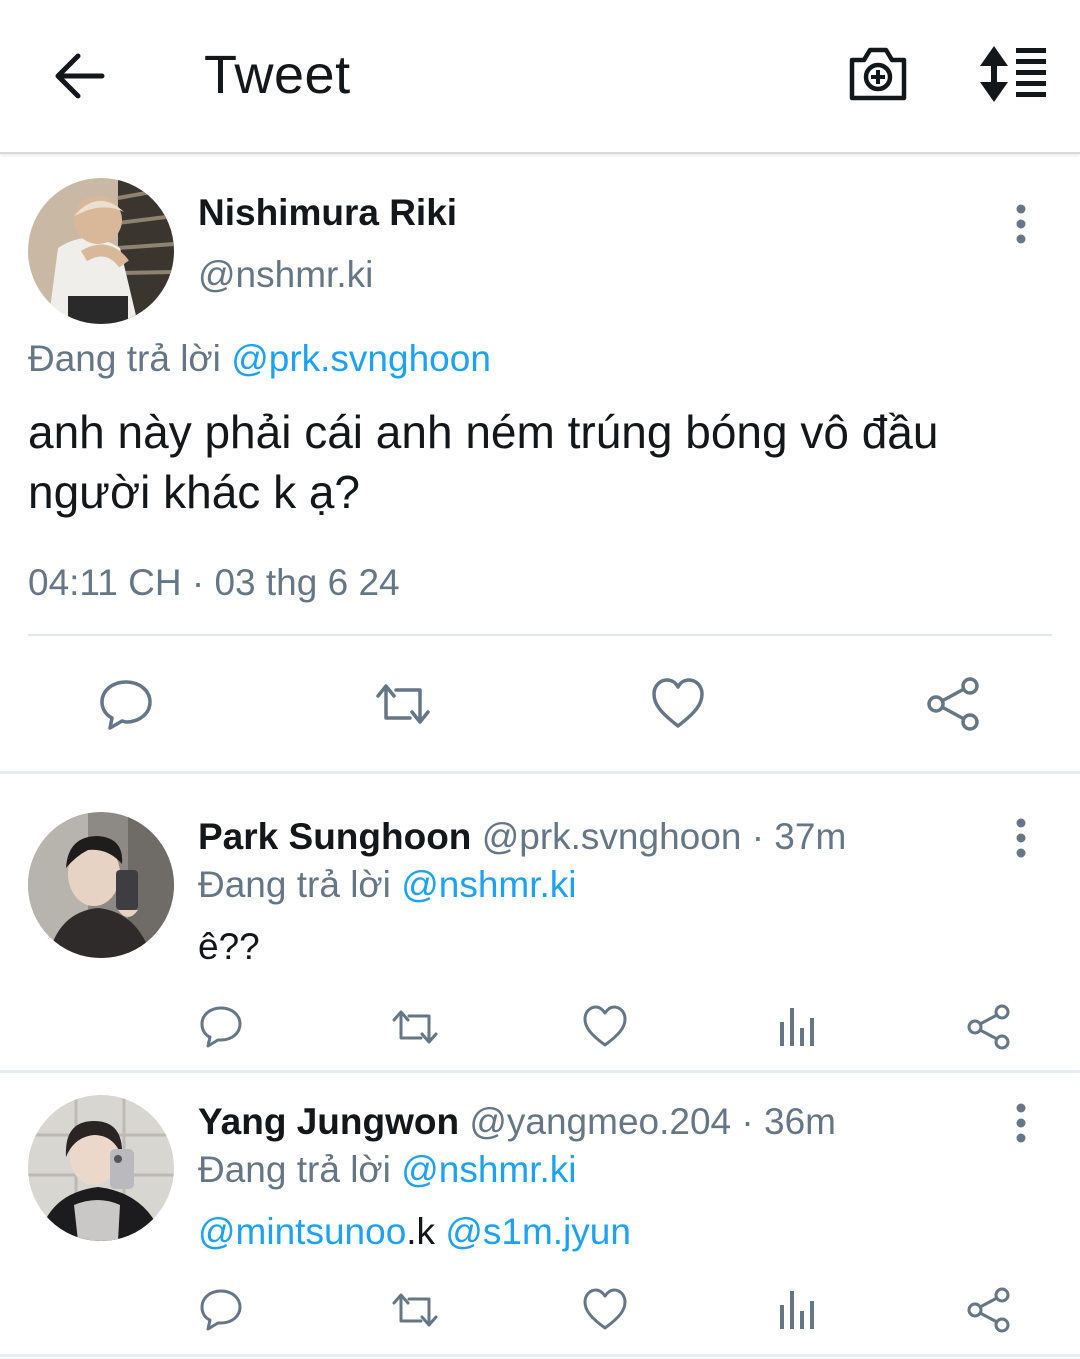  Describe the element at coordinates (285, 275) in the screenshot. I see `author-handle: @nshmr.ki` at that location.